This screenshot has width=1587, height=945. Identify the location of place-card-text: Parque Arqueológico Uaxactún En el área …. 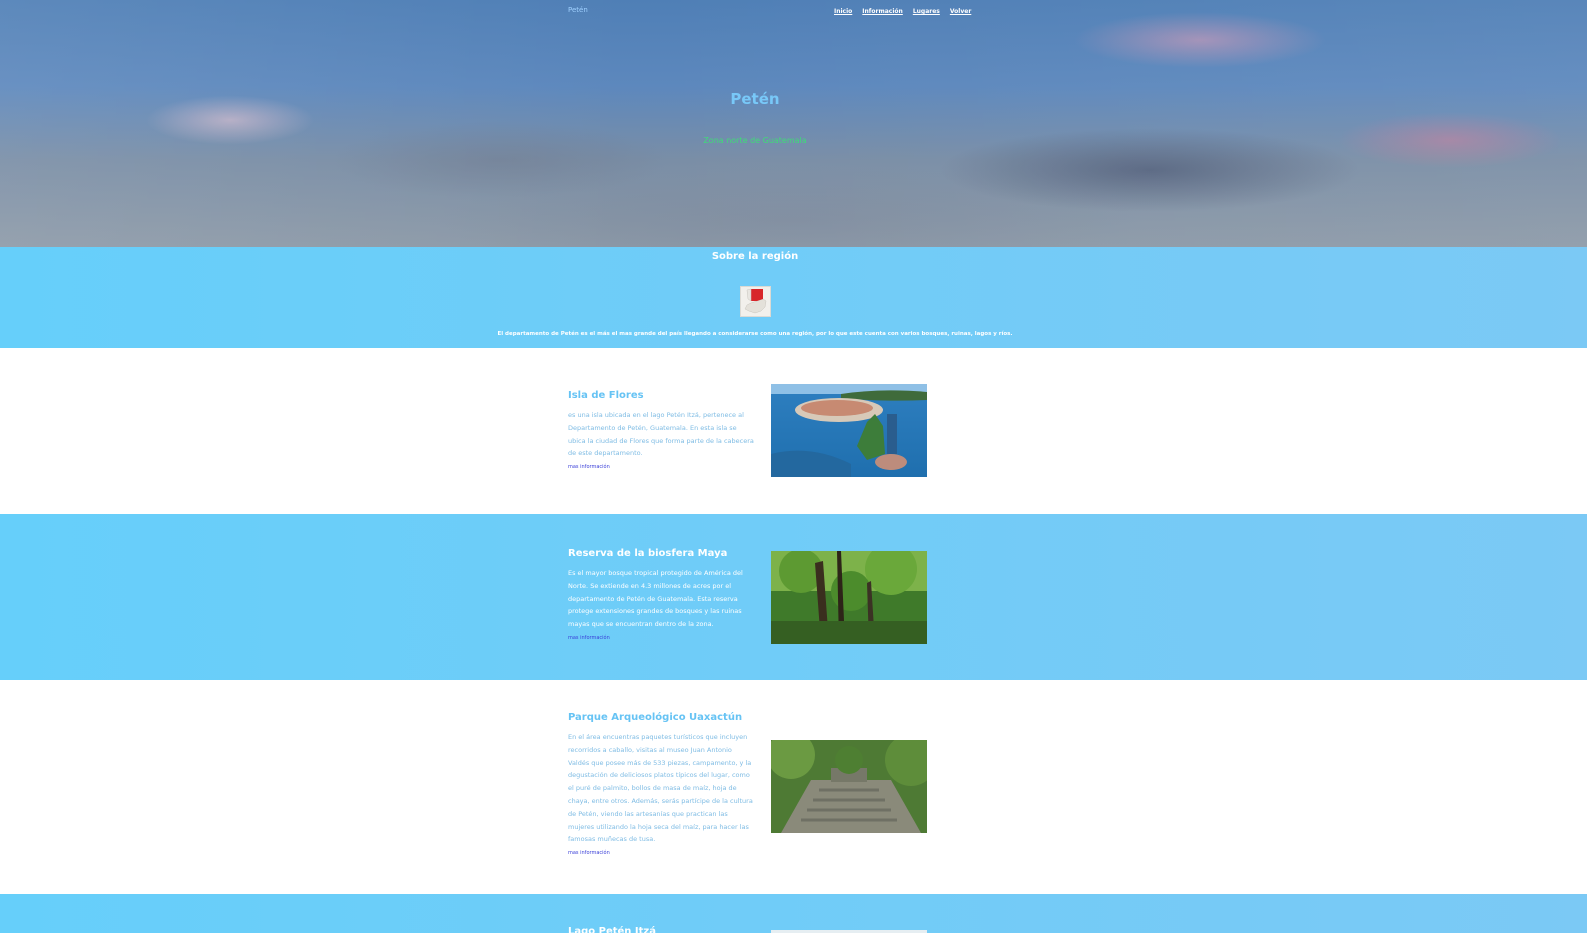
(661, 784).